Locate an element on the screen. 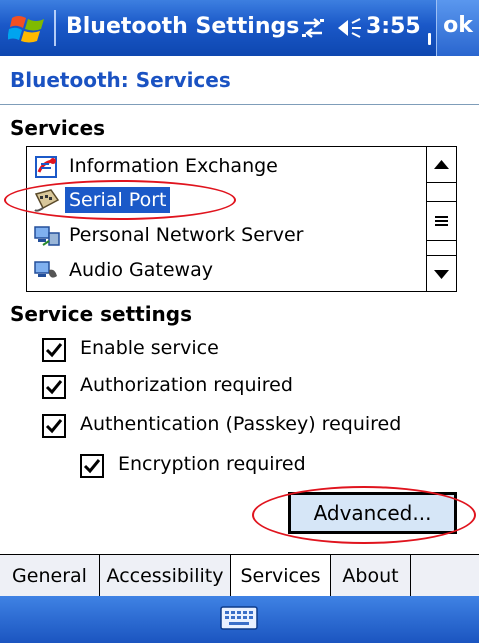 The width and height of the screenshot is (479, 643). title-bar: Bluetooth Settings 3:55 ok is located at coordinates (239, 28).